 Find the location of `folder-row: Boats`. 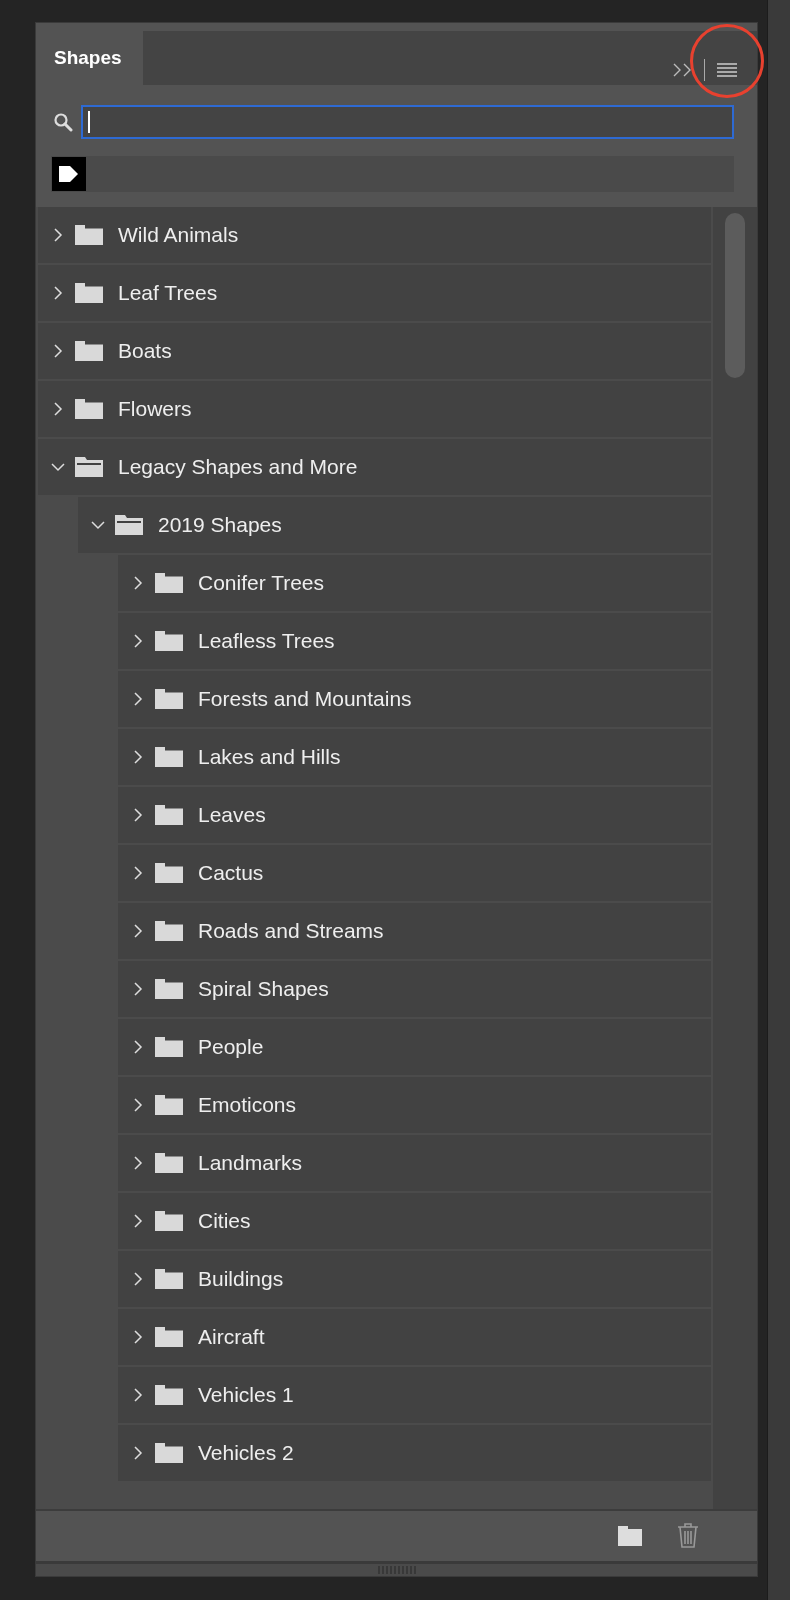

folder-row: Boats is located at coordinates (374, 351).